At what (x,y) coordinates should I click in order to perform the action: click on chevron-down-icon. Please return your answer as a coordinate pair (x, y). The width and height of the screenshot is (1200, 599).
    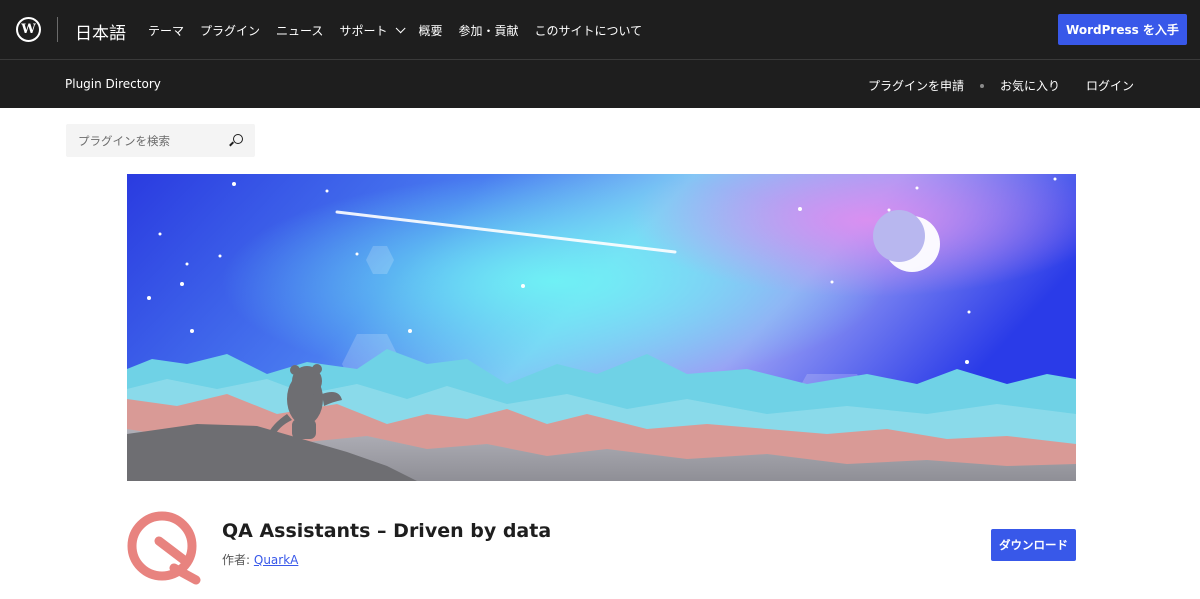
    Looking at the image, I should click on (401, 28).